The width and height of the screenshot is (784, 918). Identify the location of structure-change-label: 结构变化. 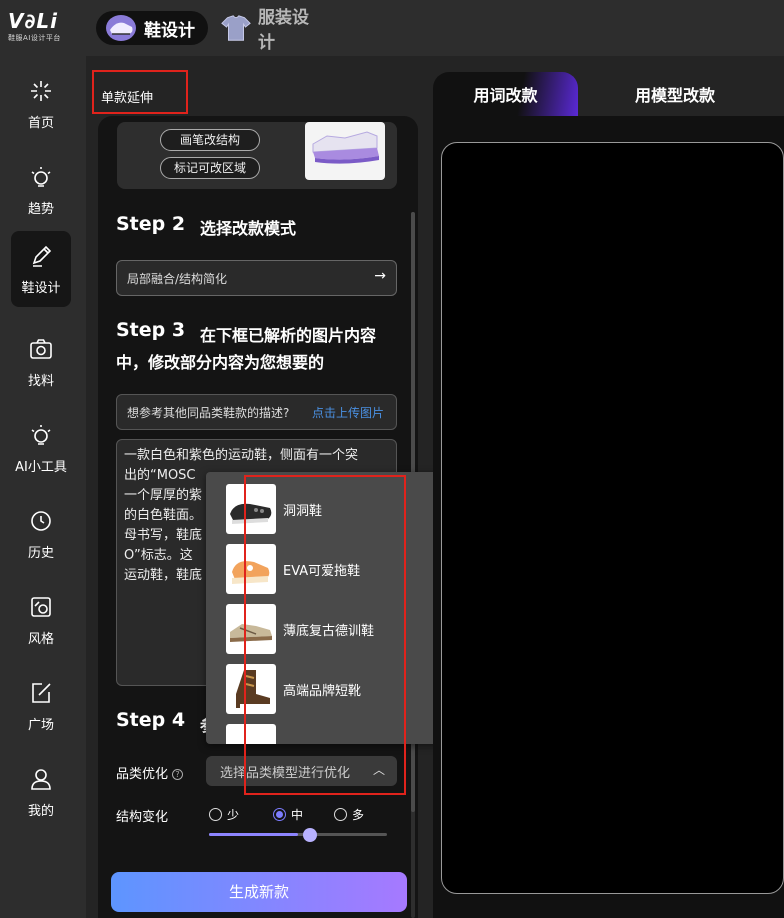
(142, 817).